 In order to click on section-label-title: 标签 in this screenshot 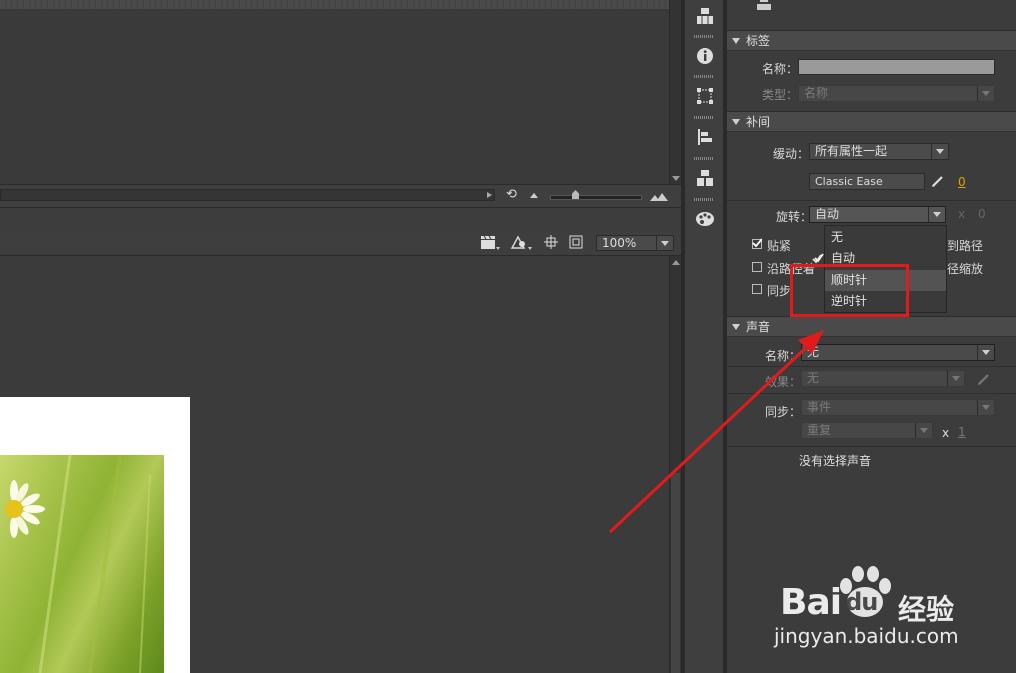, I will do `click(758, 41)`.